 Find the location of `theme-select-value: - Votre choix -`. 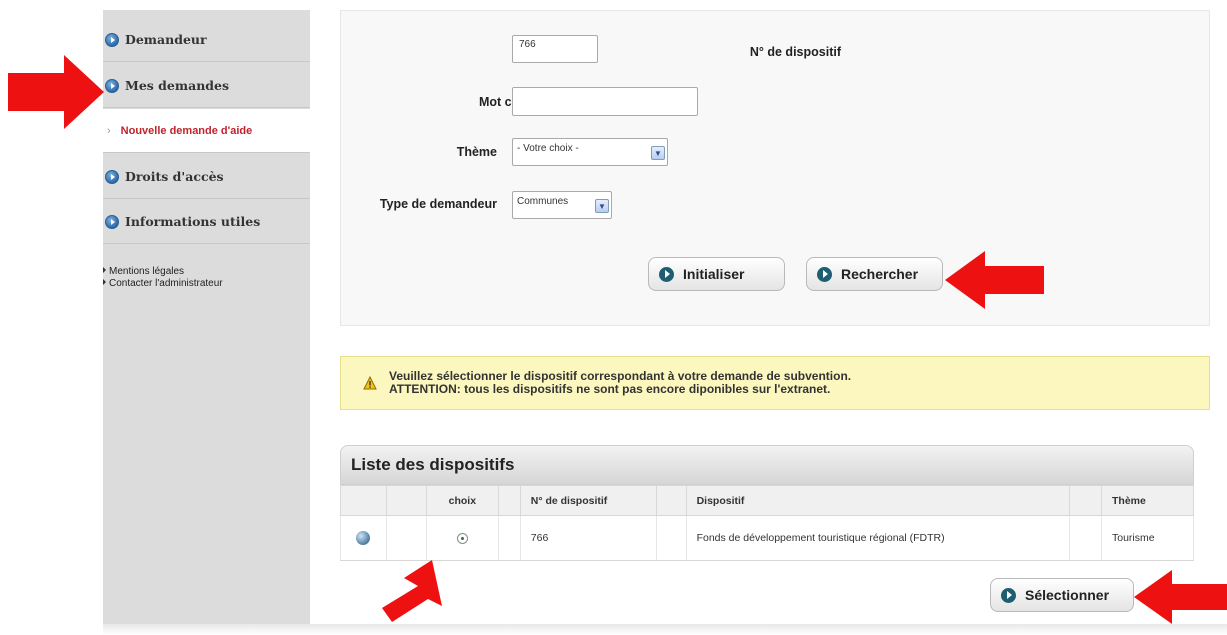

theme-select-value: - Votre choix - is located at coordinates (548, 148).